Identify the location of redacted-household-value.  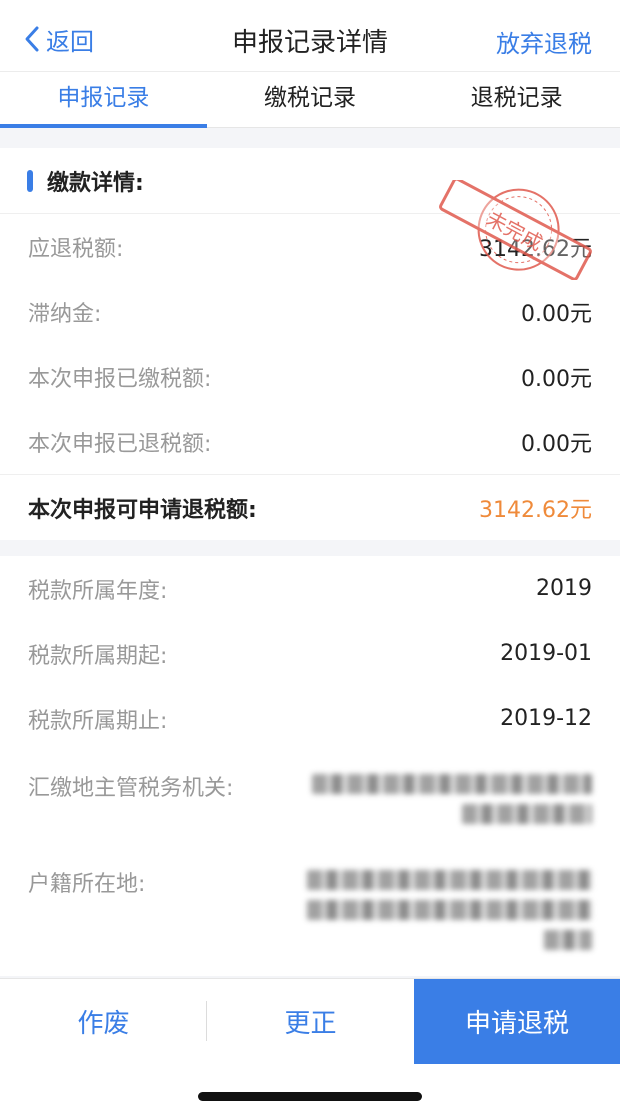
(449, 915).